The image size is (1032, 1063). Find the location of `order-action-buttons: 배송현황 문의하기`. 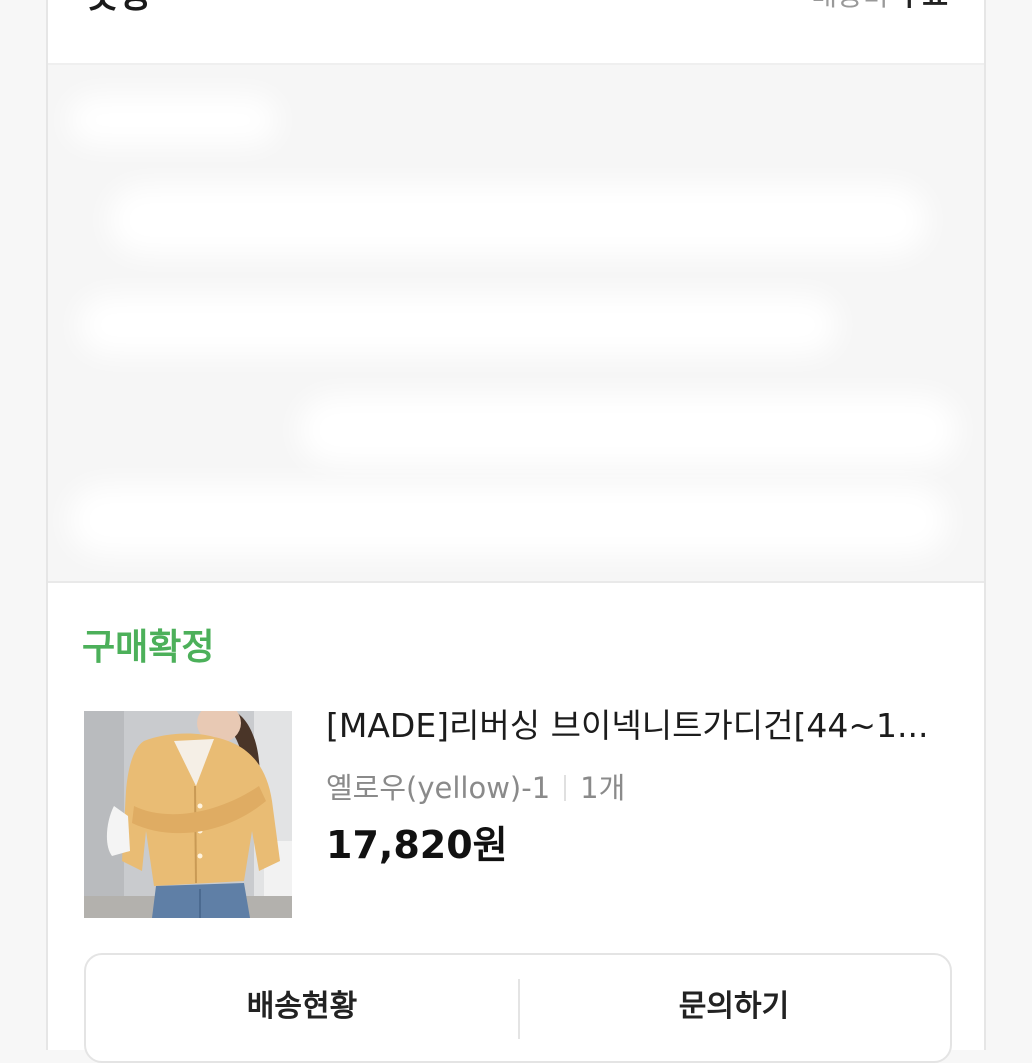

order-action-buttons: 배송현황 문의하기 is located at coordinates (518, 1008).